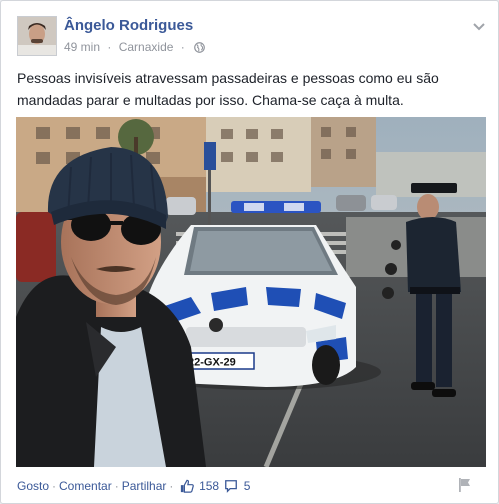  I want to click on post-actions: Gosto · Comentar · Partilhar · 158 5, so click(249, 487).